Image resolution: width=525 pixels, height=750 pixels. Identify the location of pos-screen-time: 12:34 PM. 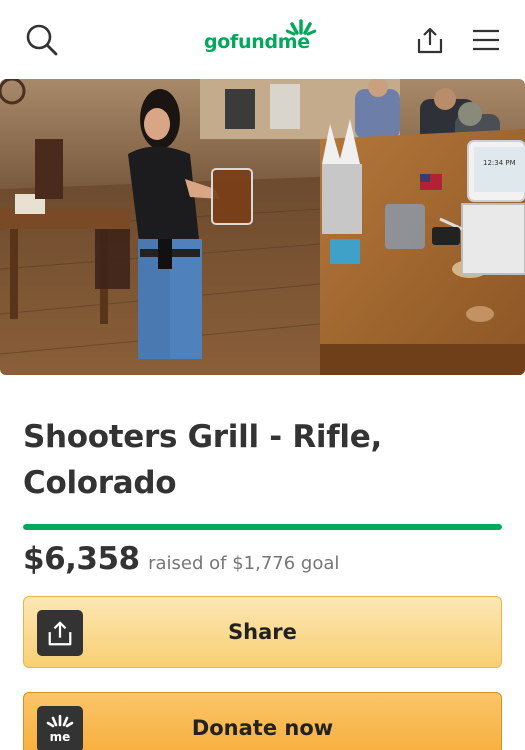
(499, 163).